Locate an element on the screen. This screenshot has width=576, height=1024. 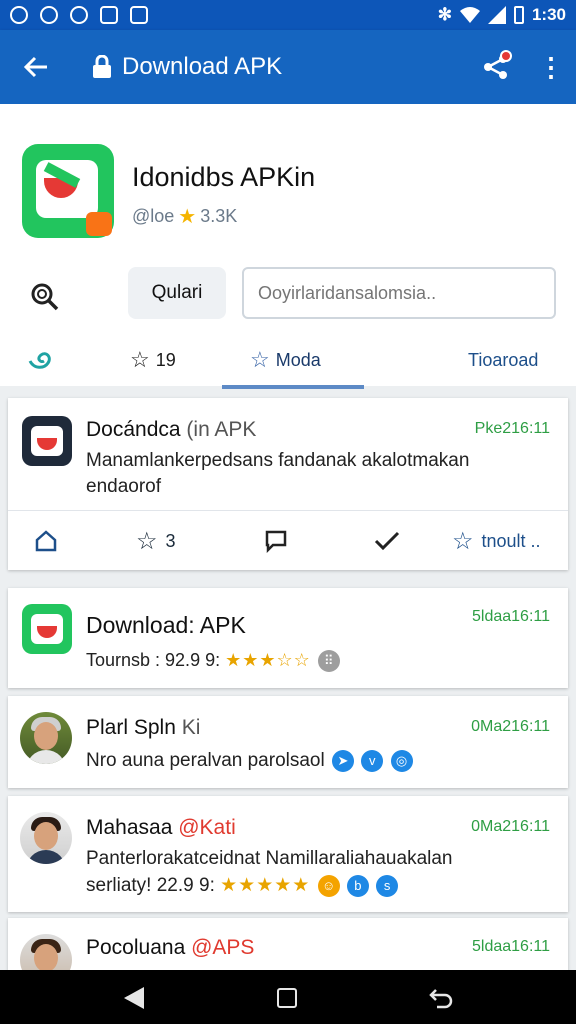
check-icon is located at coordinates (387, 541).